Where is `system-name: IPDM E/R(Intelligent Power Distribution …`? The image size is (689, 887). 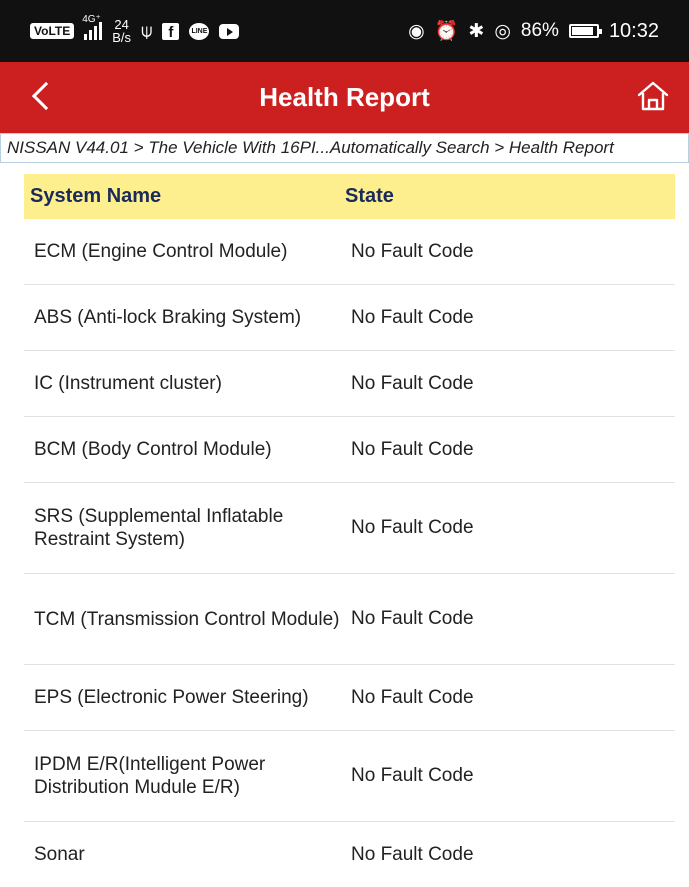 system-name: IPDM E/R(Intelligent Power Distribution … is located at coordinates (150, 776).